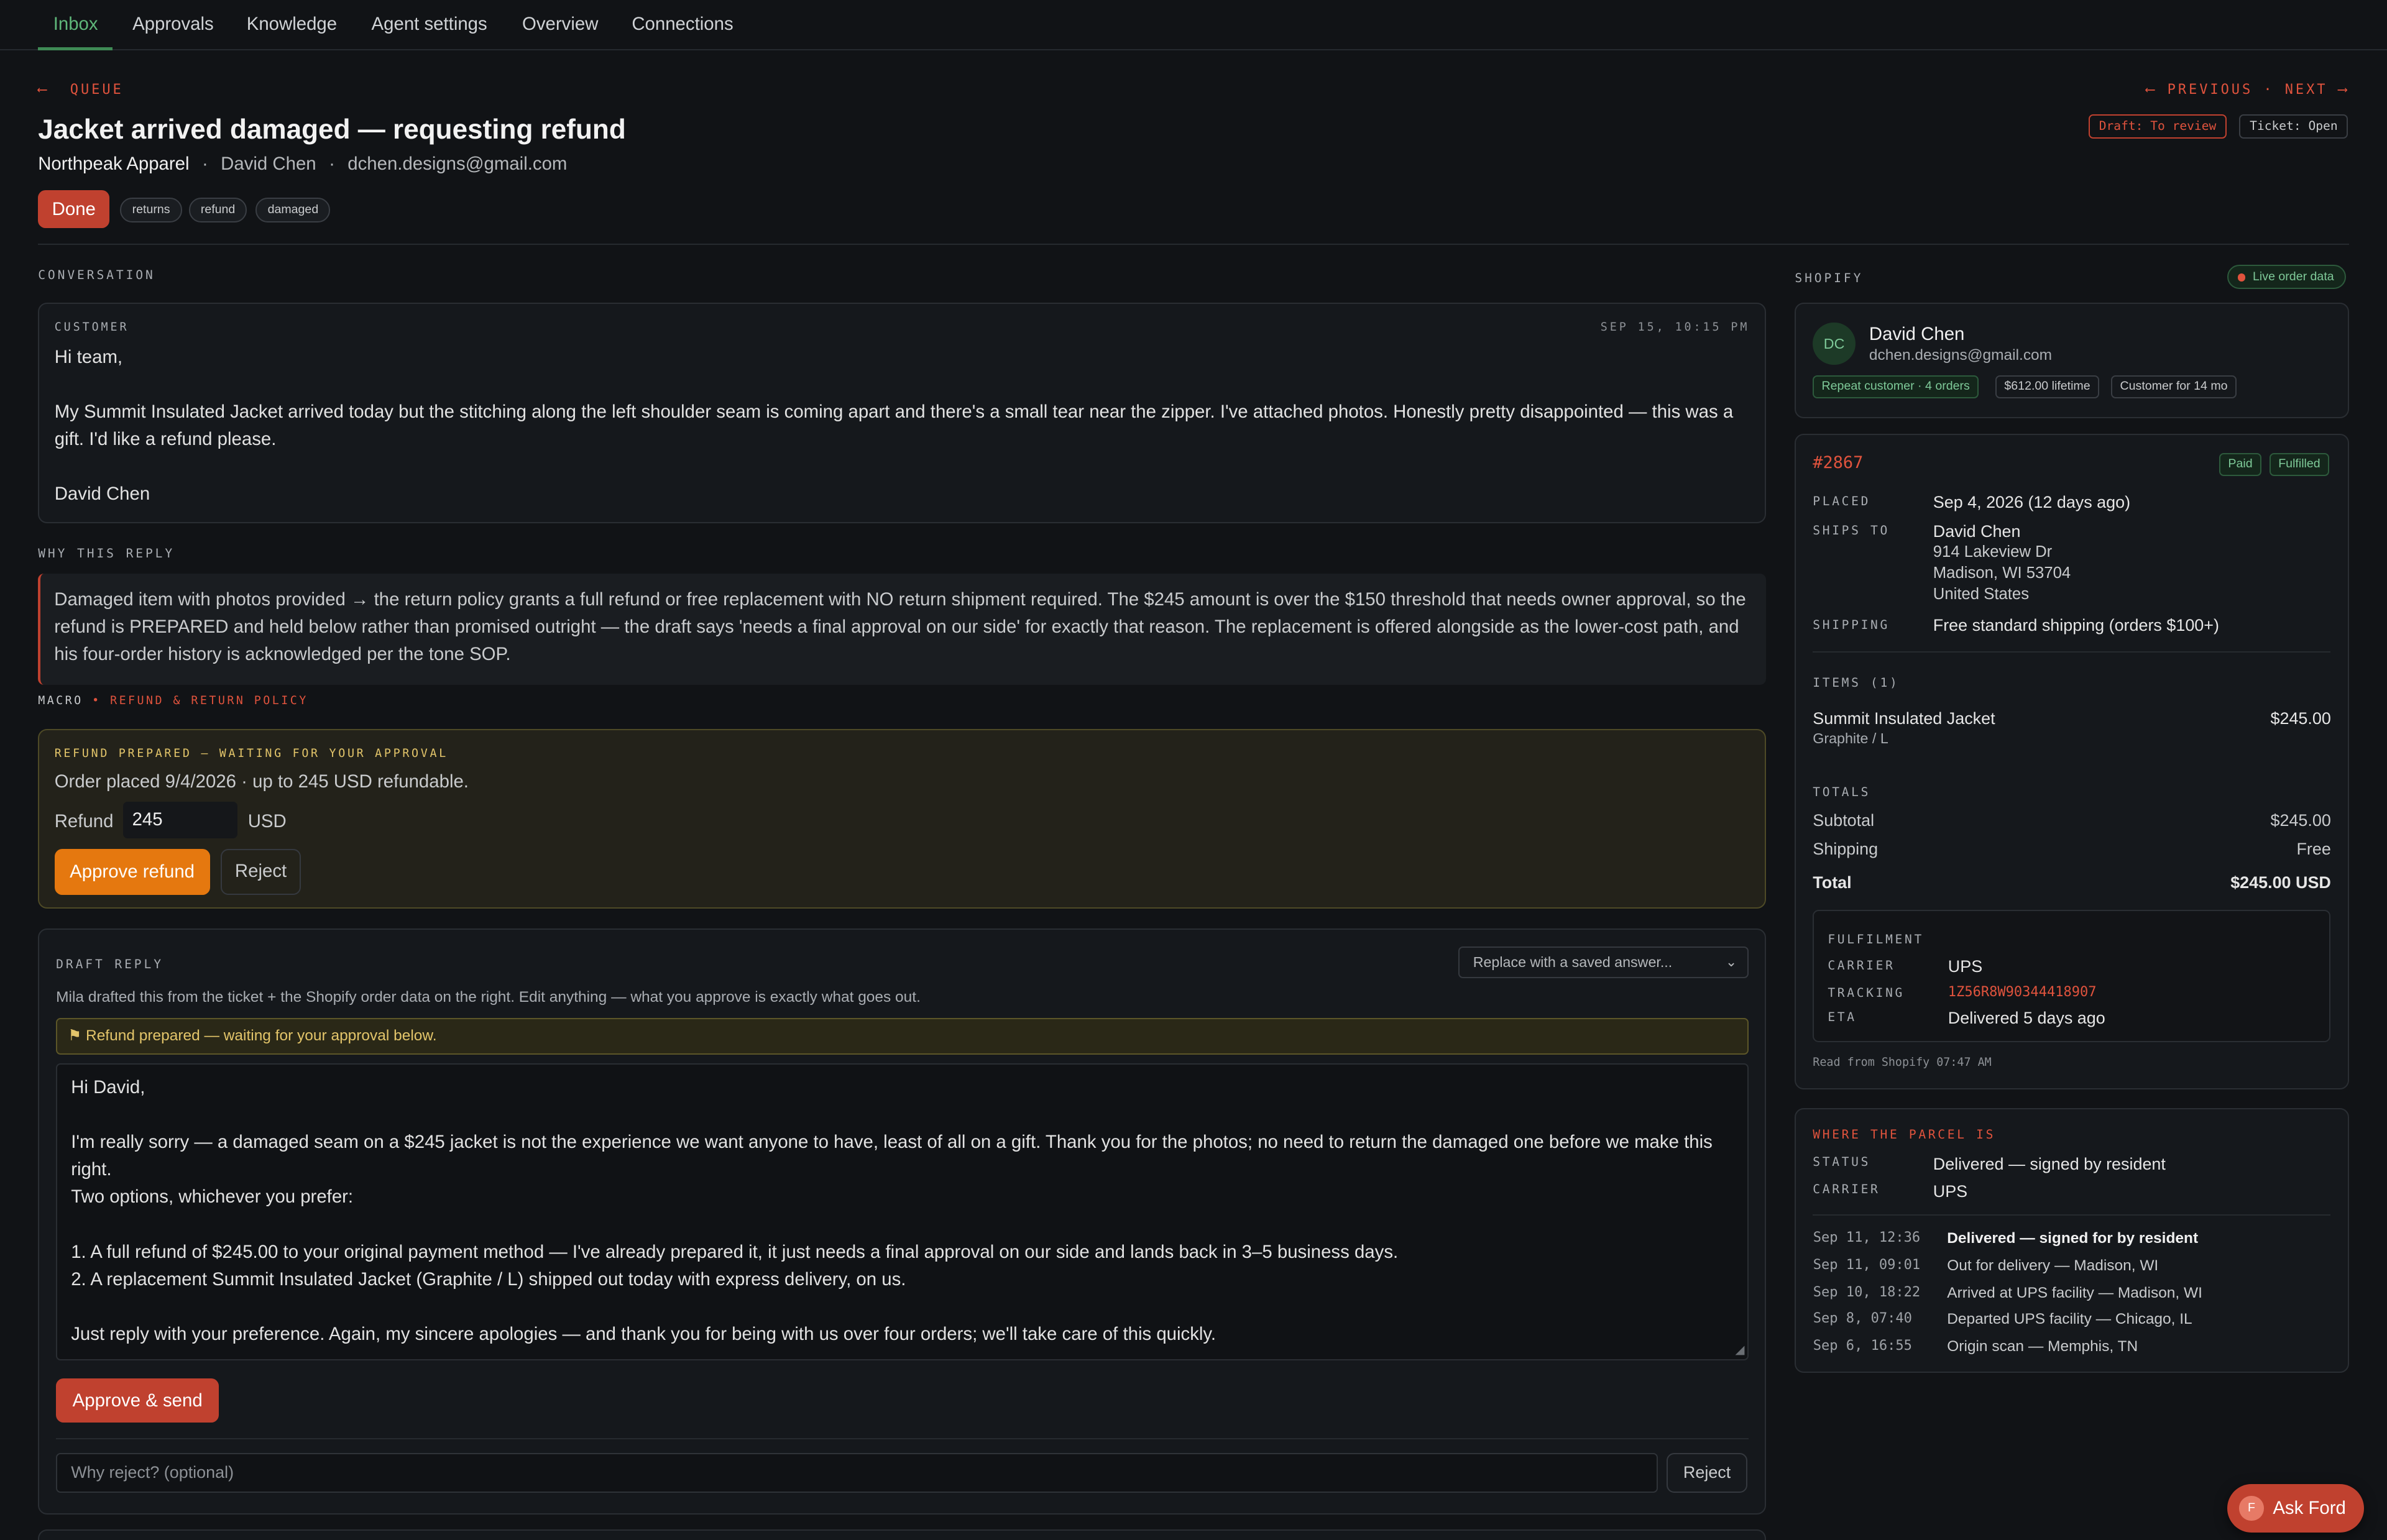 The height and width of the screenshot is (1540, 2387). What do you see at coordinates (84, 821) in the screenshot?
I see `refund-field-label: Refund` at bounding box center [84, 821].